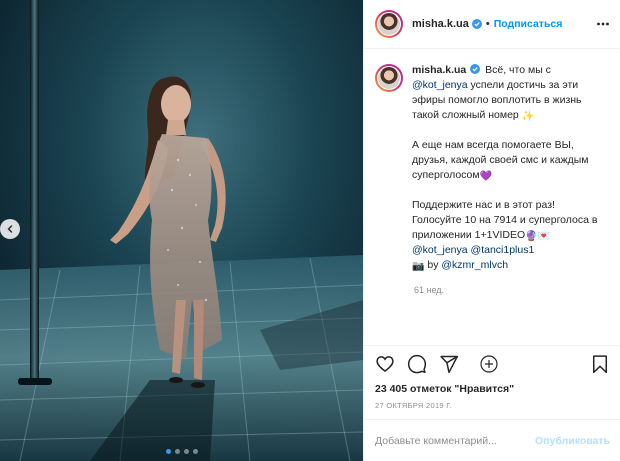 This screenshot has height=461, width=620. I want to click on post-date: 27 ОКТЯБРЯ 2019 Г., so click(492, 408).